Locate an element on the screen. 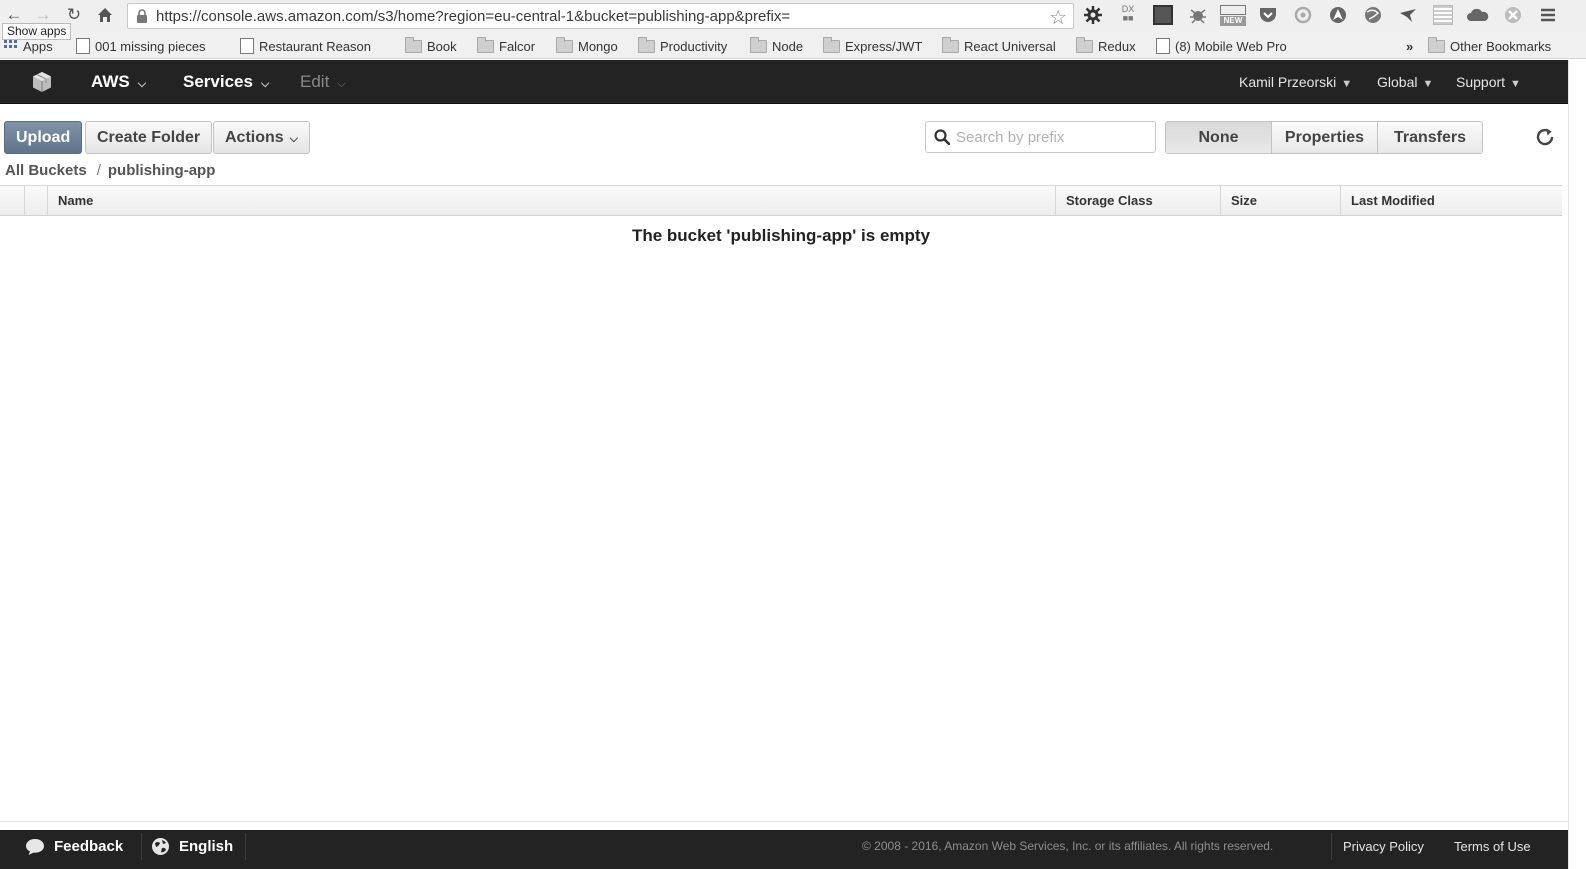 Image resolution: width=1586 pixels, height=869 pixels. bookmark-book: Book is located at coordinates (431, 45).